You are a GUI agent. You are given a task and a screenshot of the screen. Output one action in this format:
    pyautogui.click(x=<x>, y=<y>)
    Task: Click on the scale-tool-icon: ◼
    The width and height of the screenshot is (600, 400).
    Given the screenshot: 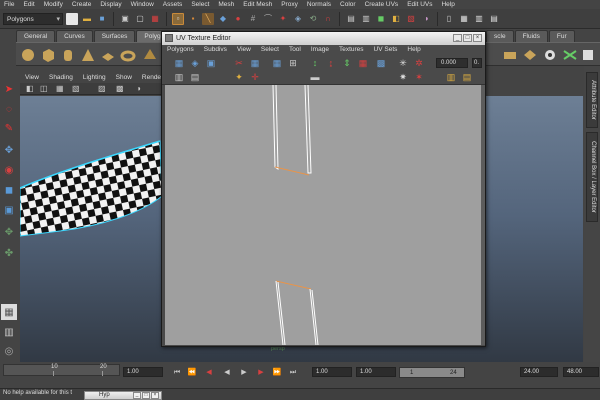 What is the action you would take?
    pyautogui.click(x=9, y=190)
    